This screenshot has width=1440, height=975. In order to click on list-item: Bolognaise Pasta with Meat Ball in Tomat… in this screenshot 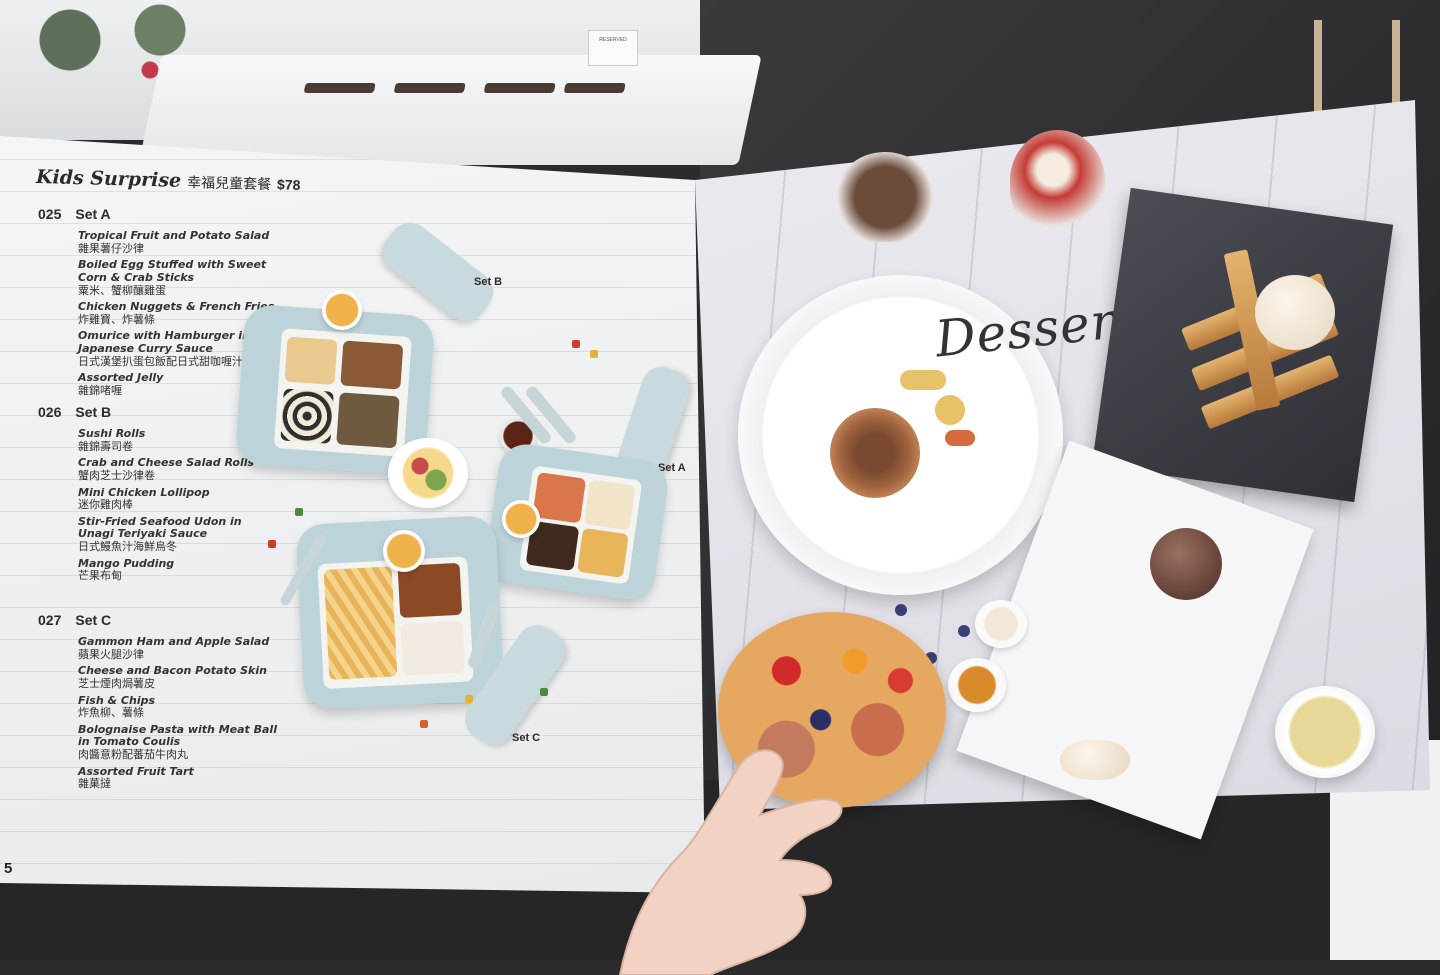, I will do `click(177, 742)`.